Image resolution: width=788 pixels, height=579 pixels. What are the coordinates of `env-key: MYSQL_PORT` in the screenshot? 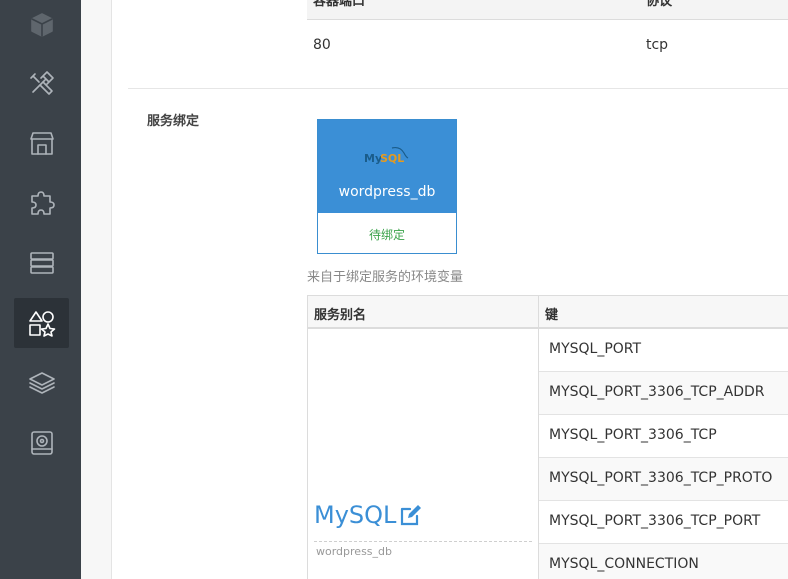 It's located at (595, 349).